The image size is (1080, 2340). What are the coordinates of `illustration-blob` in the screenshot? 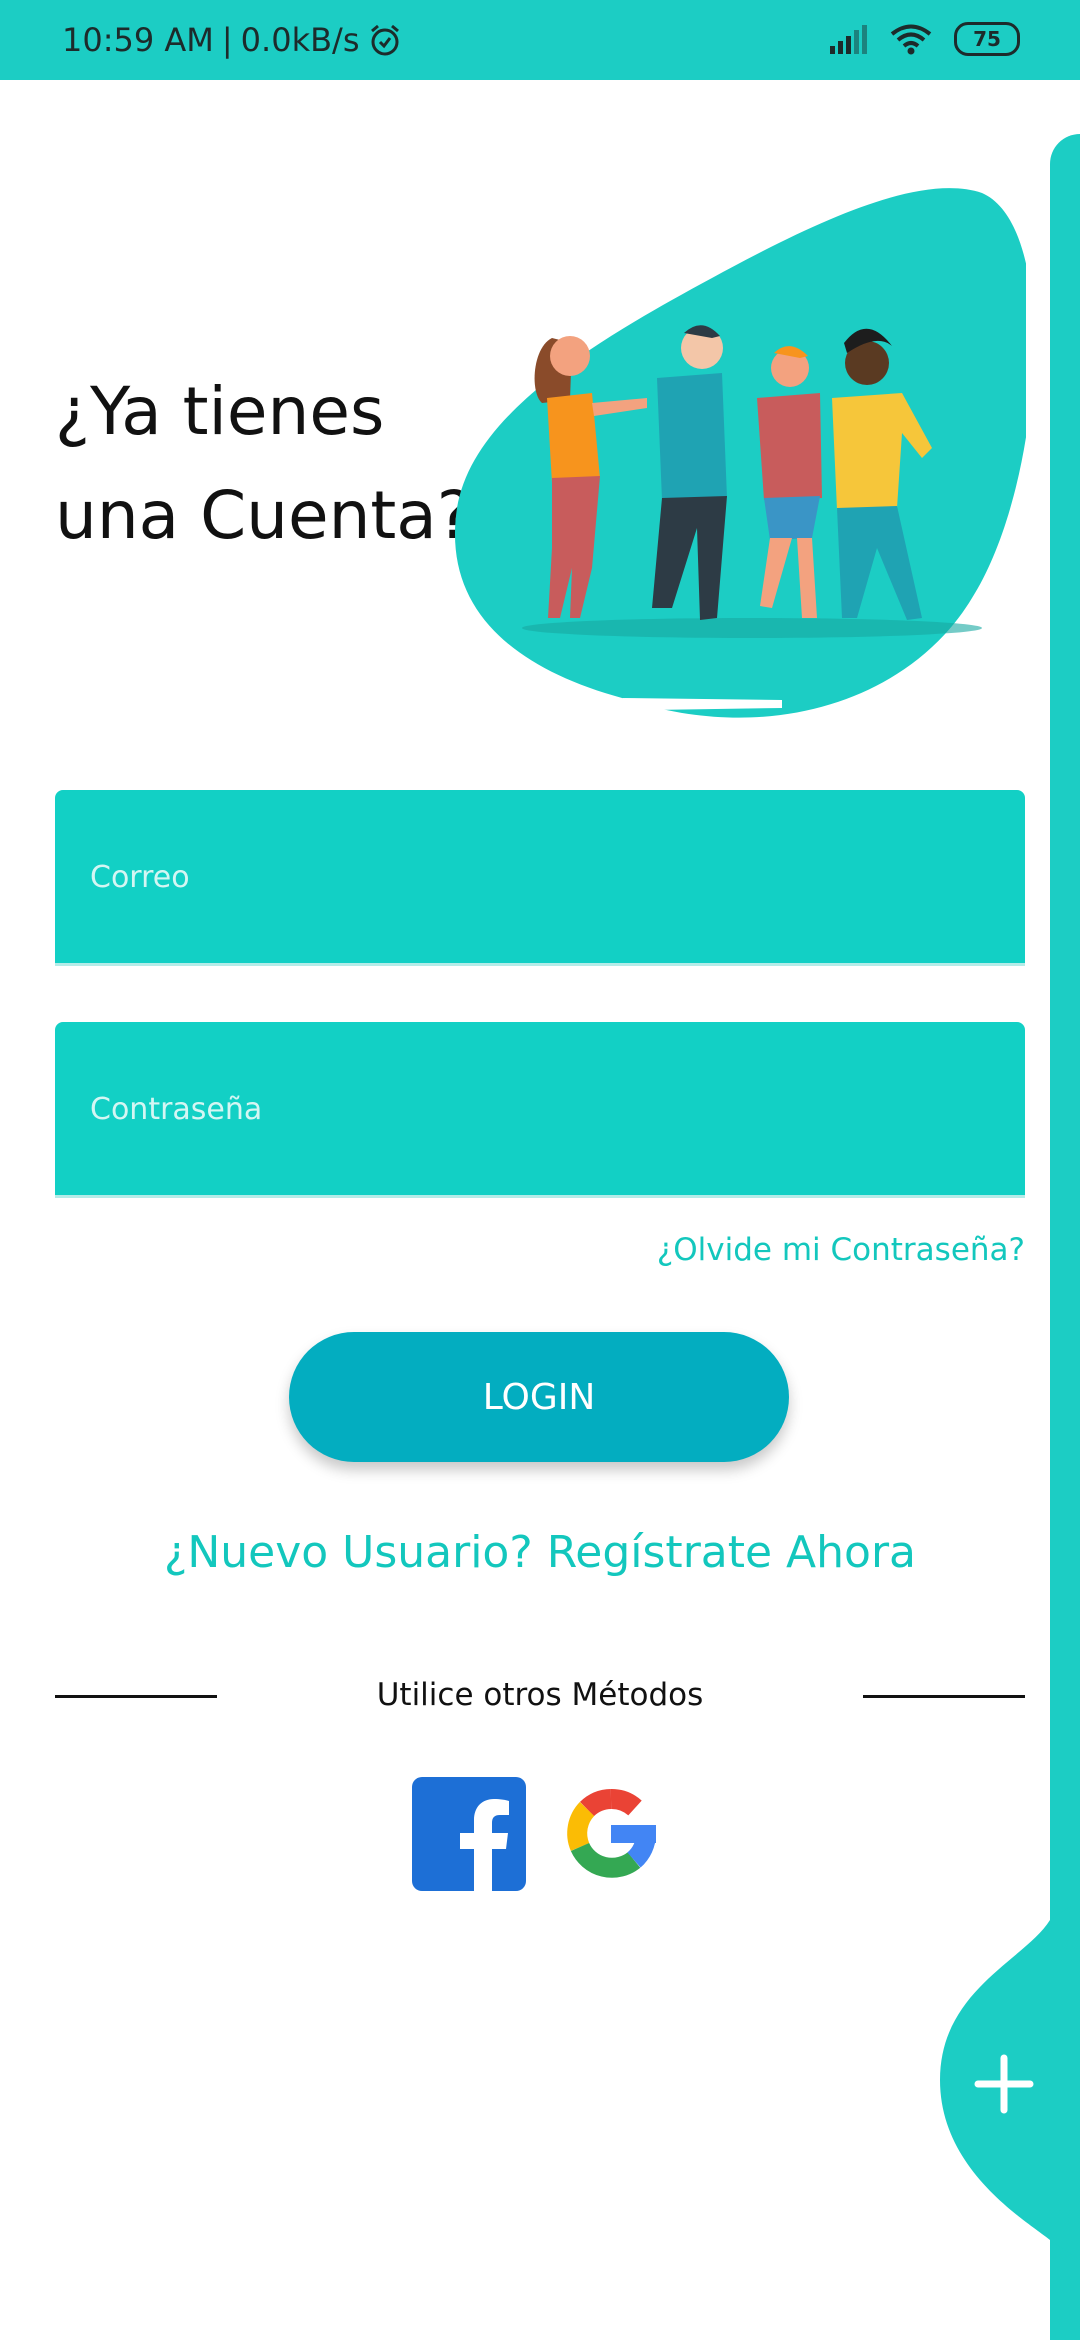 It's located at (740, 453).